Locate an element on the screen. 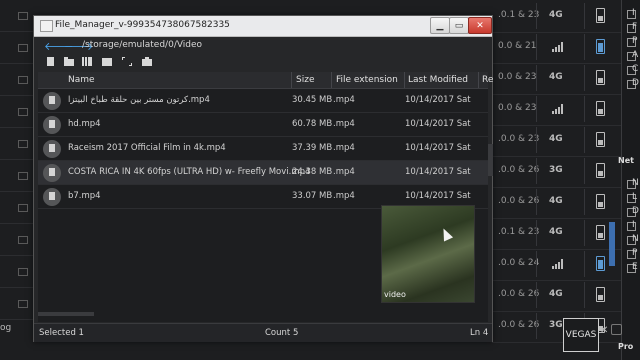 Image resolution: width=640 pixels, height=360 pixels. background-scrollbar is located at coordinates (612, 244).